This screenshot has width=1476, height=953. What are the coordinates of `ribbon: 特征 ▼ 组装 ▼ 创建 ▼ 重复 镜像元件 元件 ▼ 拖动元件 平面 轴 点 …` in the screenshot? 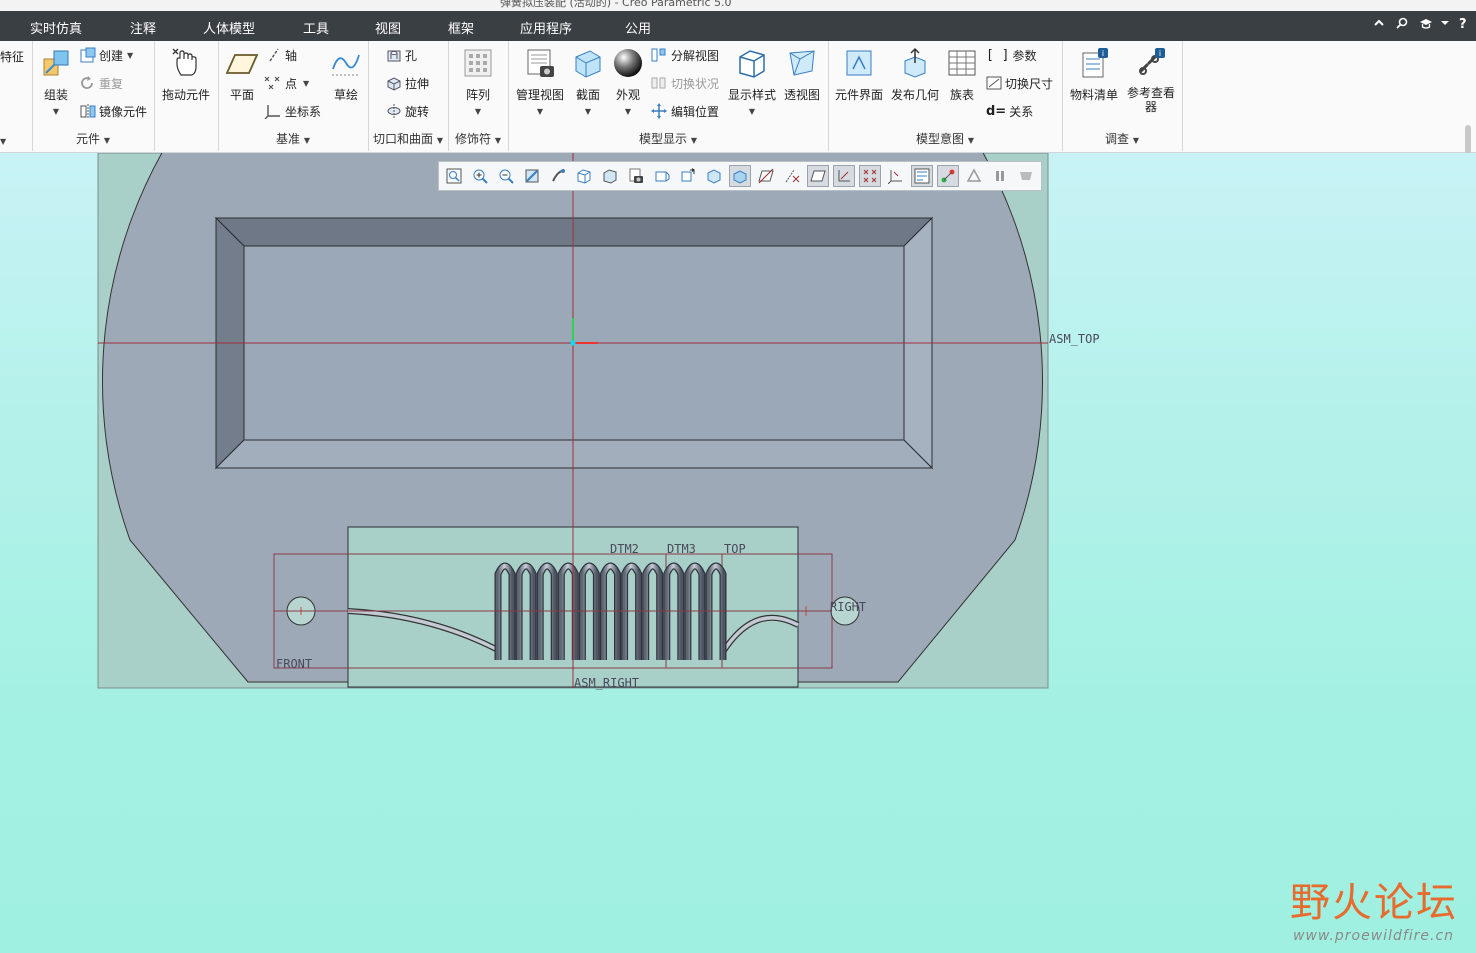 It's located at (738, 111).